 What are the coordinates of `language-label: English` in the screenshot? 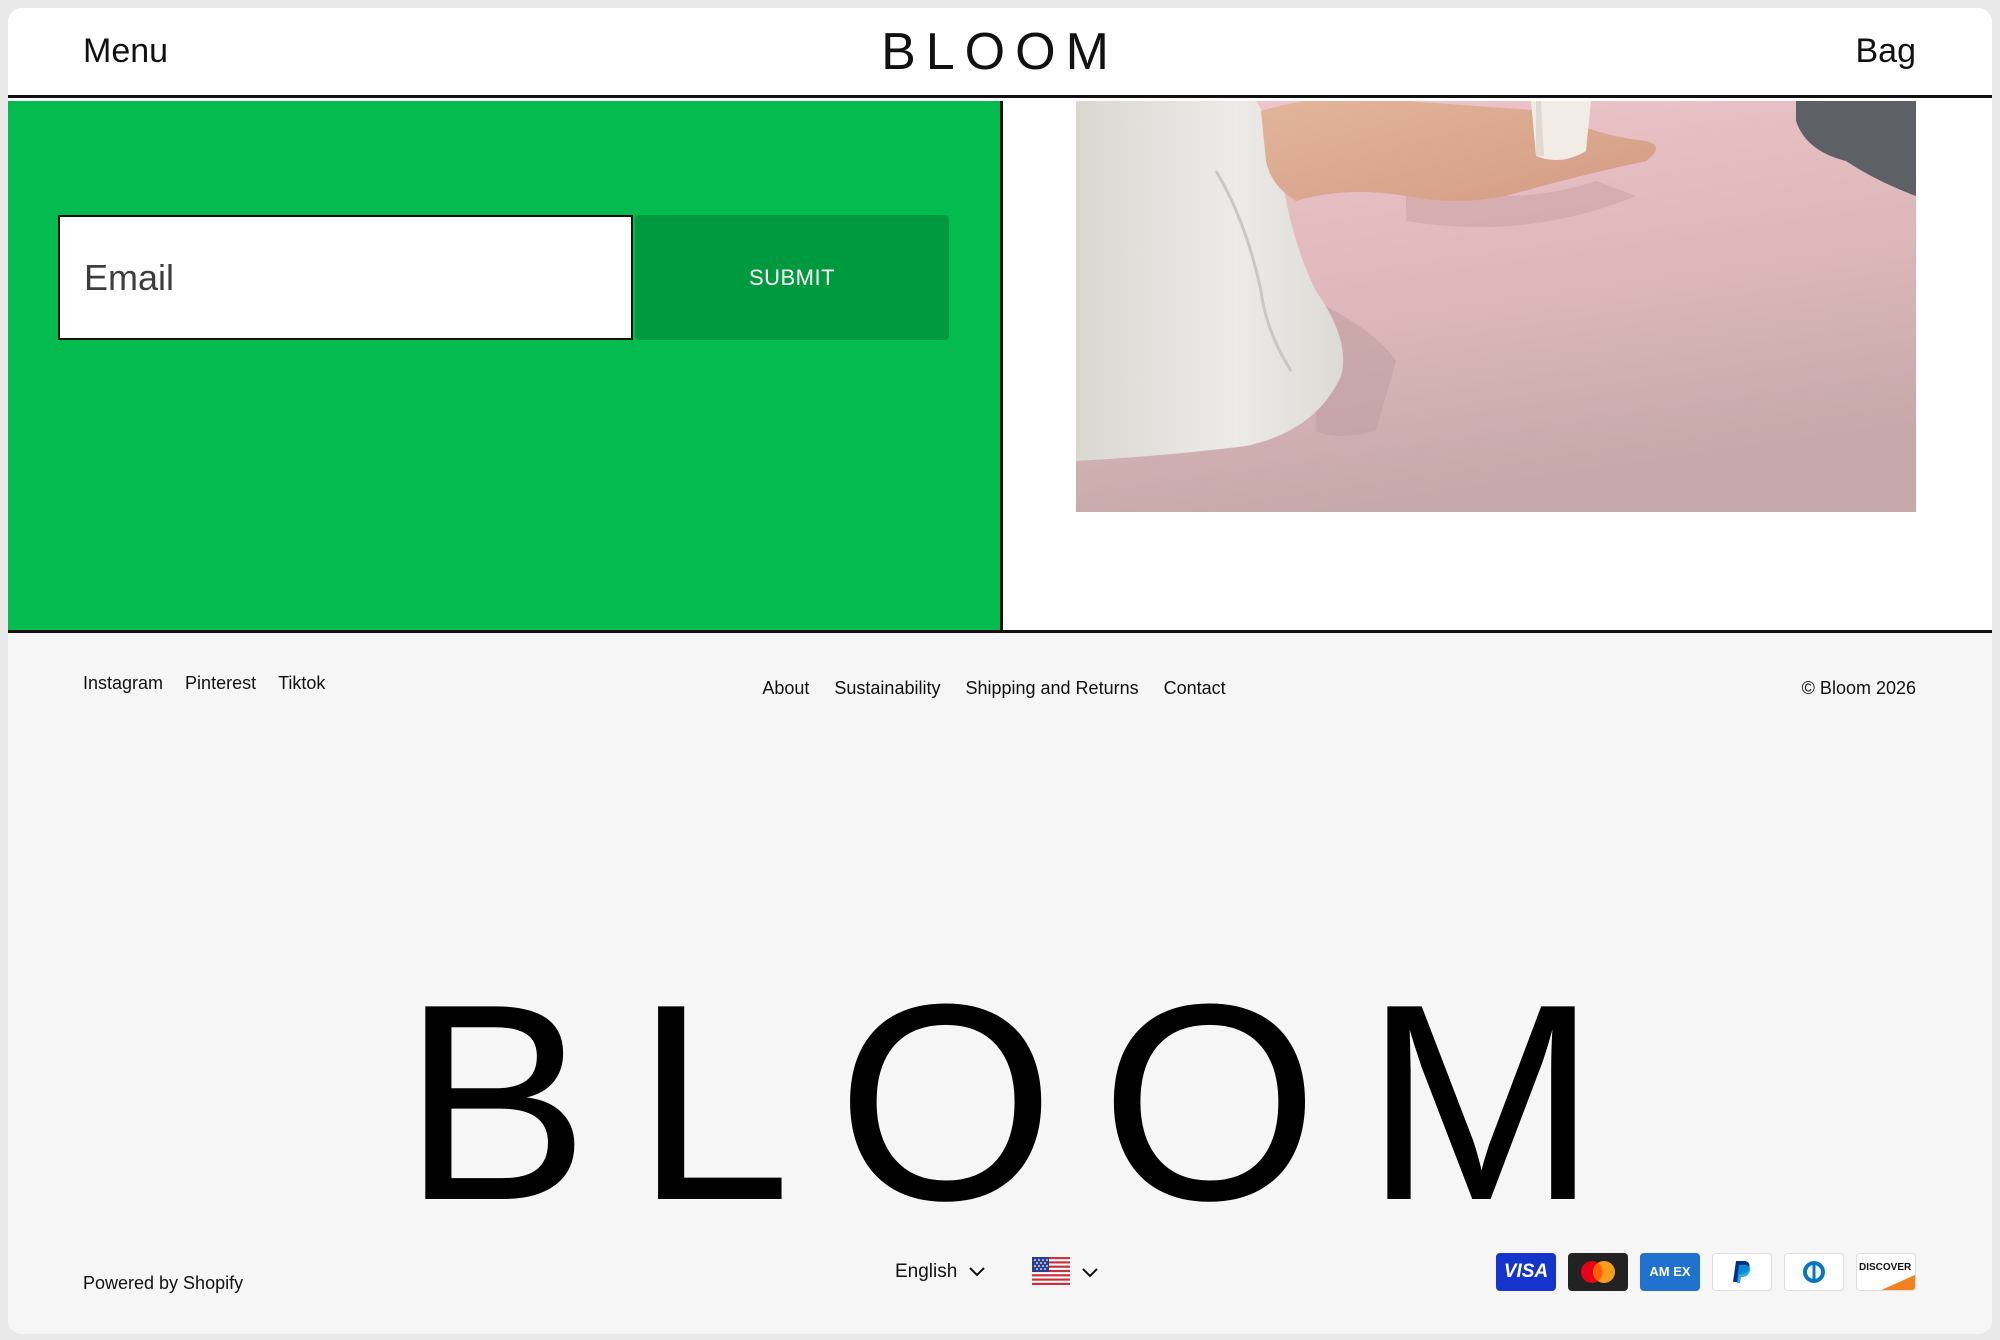 It's located at (926, 1271).